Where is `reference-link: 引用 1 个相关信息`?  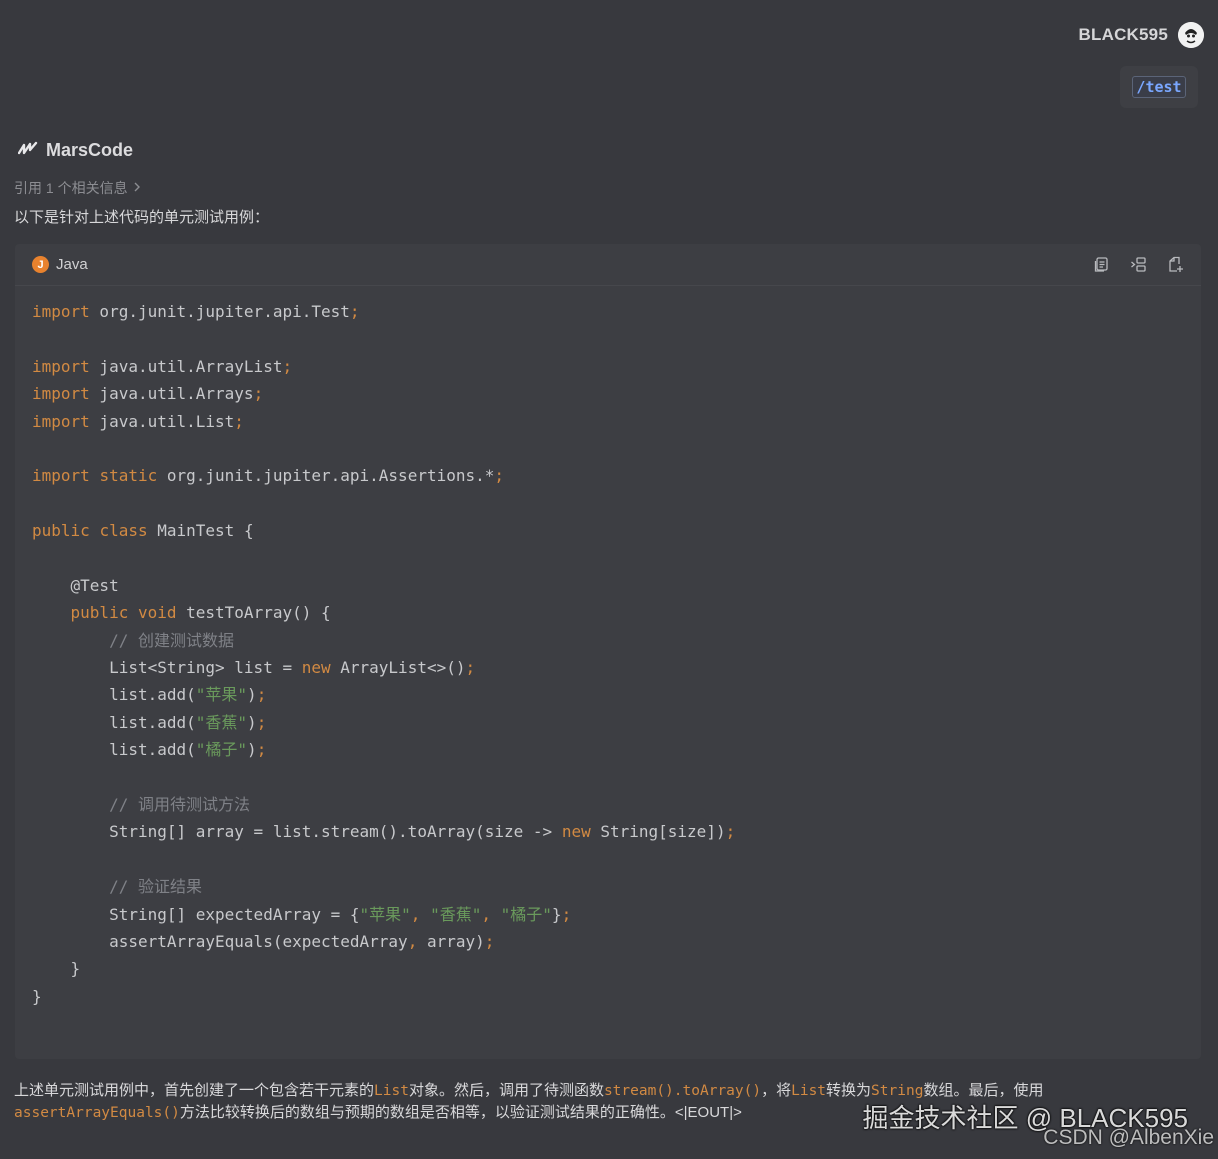
reference-link: 引用 1 个相关信息 is located at coordinates (78, 188).